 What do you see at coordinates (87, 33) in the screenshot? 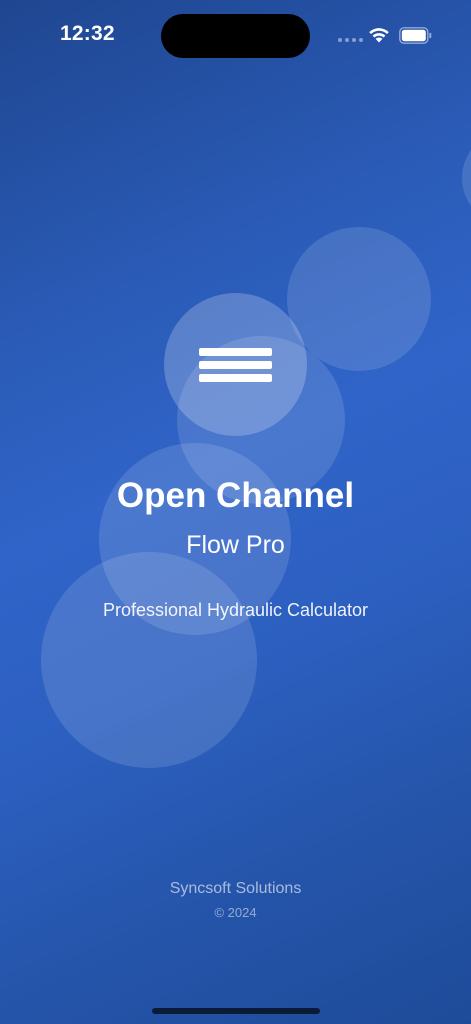
I see `status-bar-time: 12:32` at bounding box center [87, 33].